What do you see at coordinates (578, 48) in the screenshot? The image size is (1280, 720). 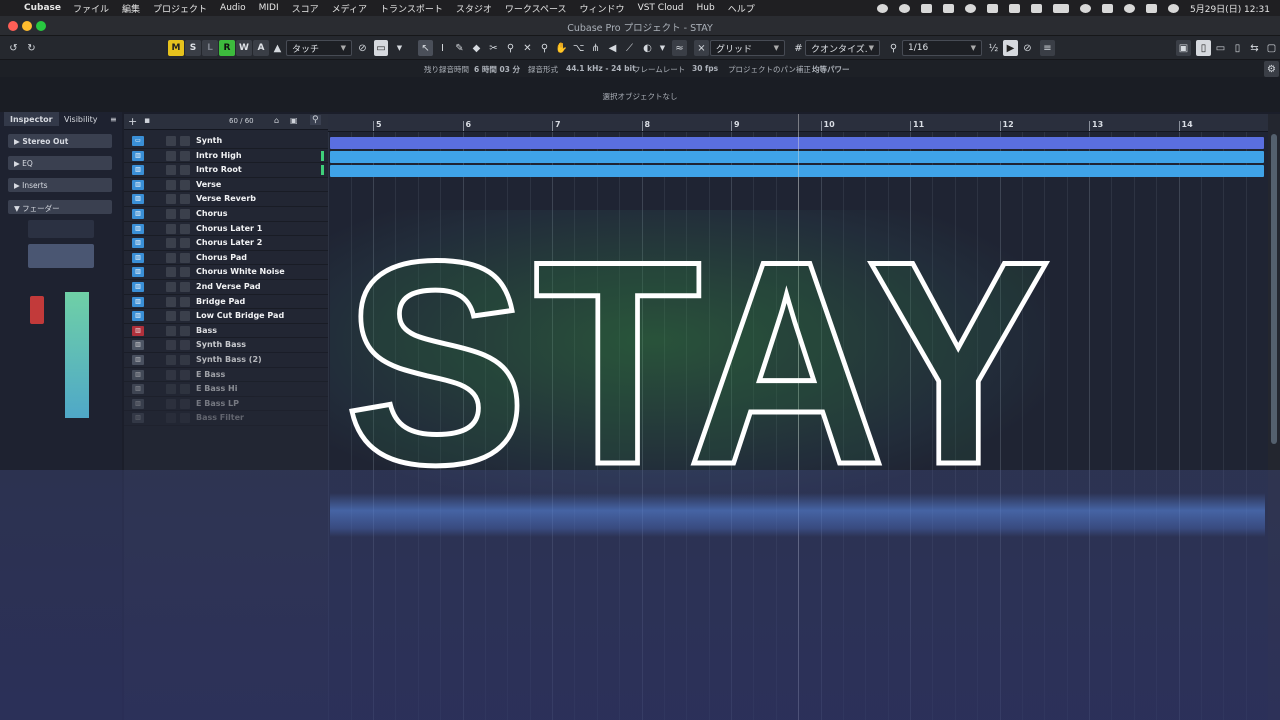 I see `comp-tool-icon: ⌥` at bounding box center [578, 48].